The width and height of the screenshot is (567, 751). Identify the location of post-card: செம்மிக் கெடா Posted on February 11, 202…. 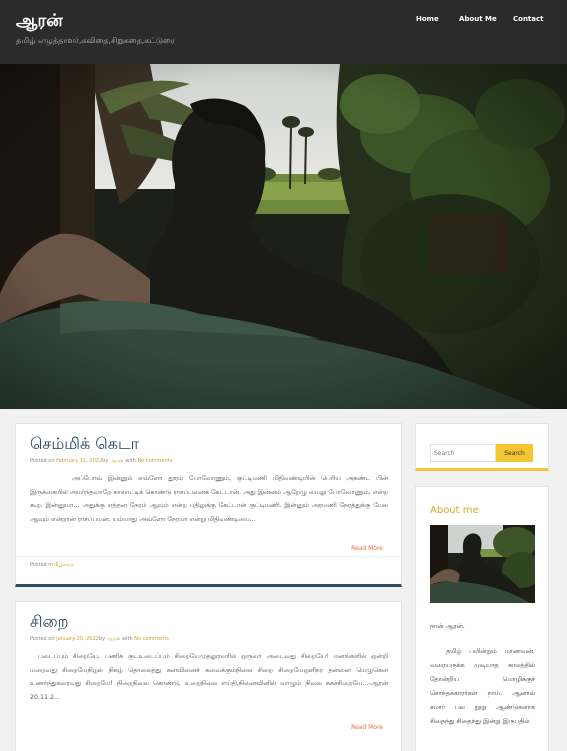
(208, 505).